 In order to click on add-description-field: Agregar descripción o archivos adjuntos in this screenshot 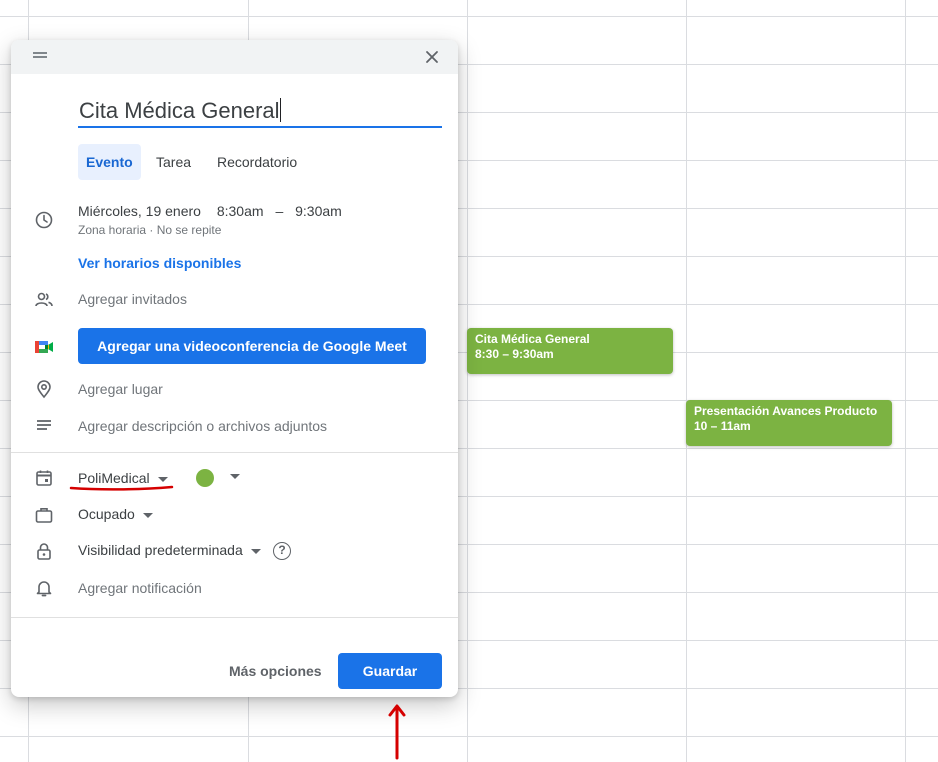, I will do `click(202, 426)`.